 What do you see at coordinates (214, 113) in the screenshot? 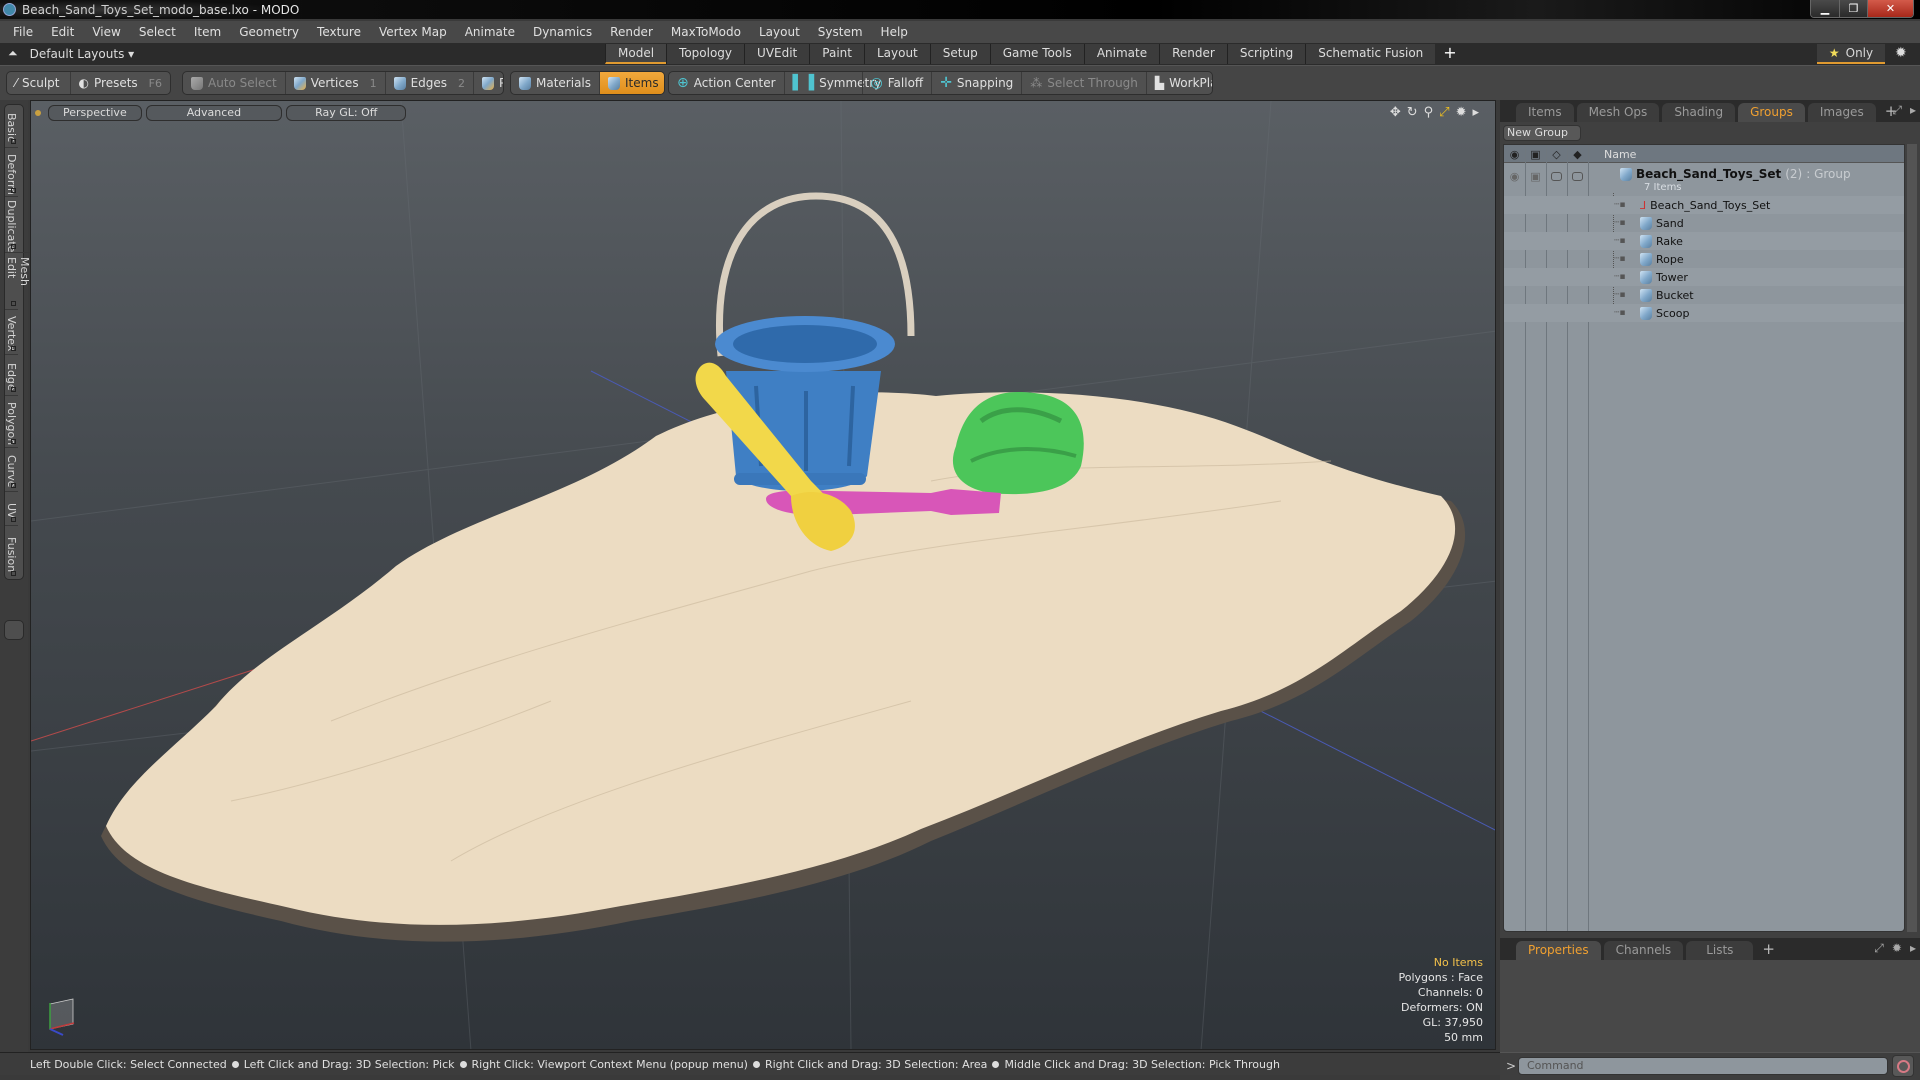
I see `shading-mode-dropdown: Advanced` at bounding box center [214, 113].